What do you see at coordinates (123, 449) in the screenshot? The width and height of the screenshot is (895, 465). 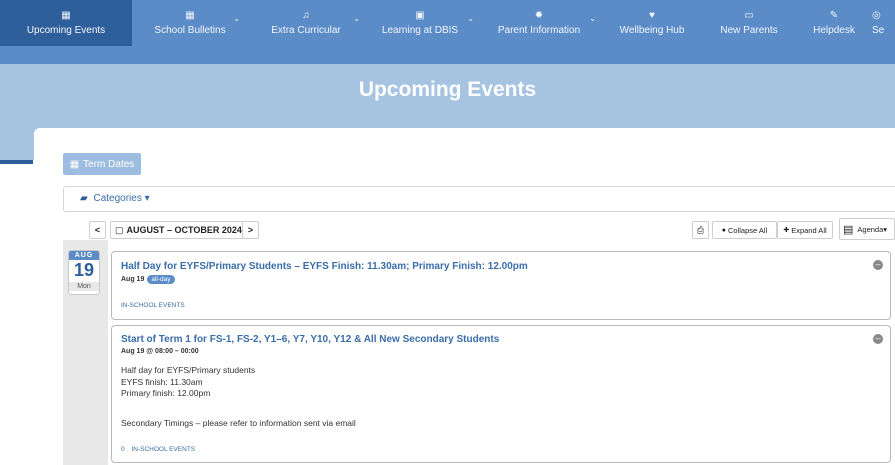 I see `event-category-count: 0` at bounding box center [123, 449].